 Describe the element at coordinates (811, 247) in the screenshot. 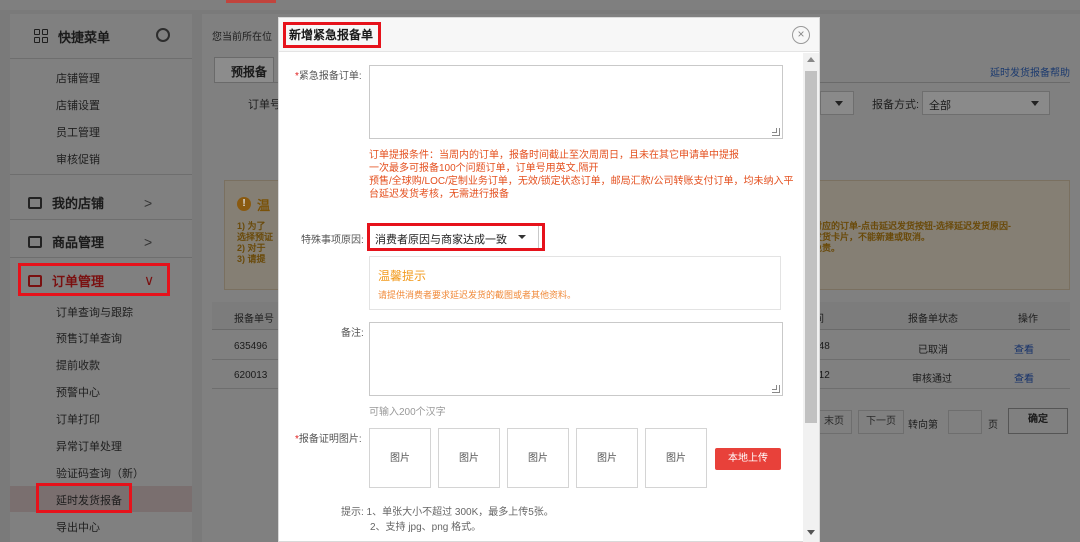

I see `scroll-thumb` at that location.